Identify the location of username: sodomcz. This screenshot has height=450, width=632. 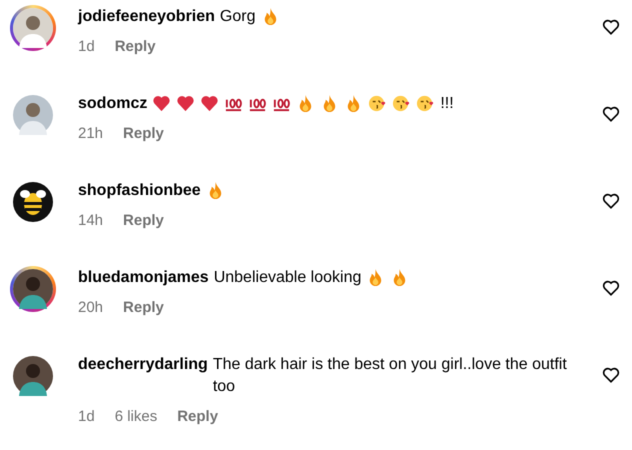
(113, 104).